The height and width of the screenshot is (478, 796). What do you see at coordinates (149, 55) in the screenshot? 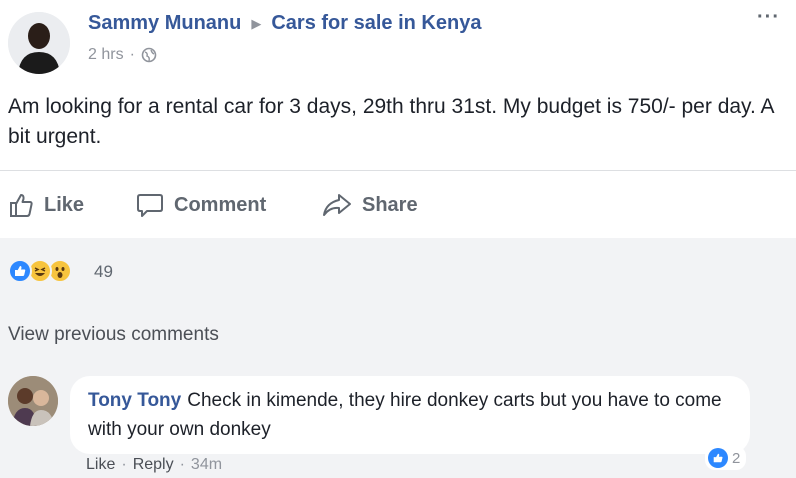
I see `globe-icon` at bounding box center [149, 55].